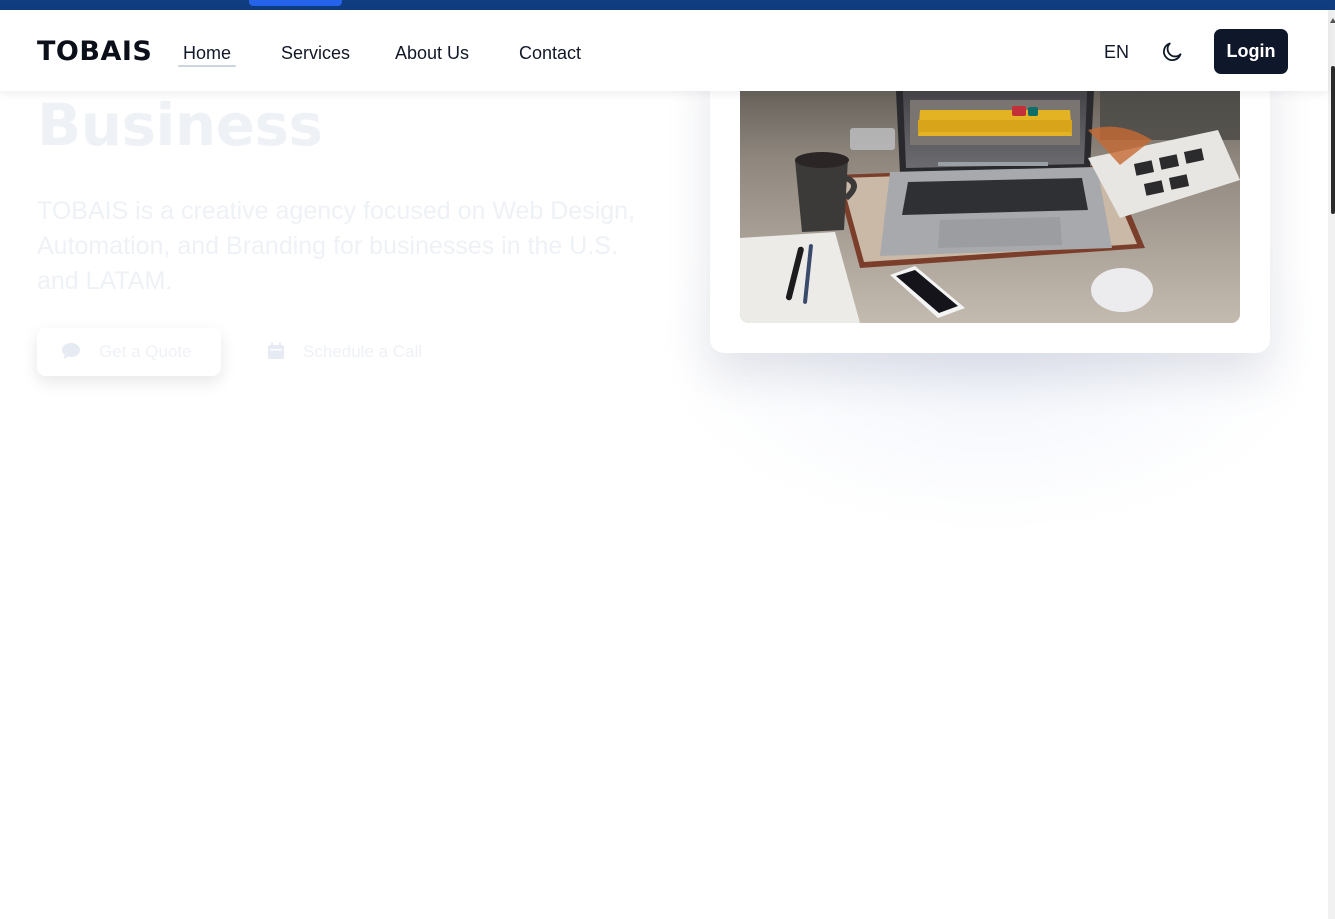  What do you see at coordinates (1172, 52) in the screenshot?
I see `moon-icon` at bounding box center [1172, 52].